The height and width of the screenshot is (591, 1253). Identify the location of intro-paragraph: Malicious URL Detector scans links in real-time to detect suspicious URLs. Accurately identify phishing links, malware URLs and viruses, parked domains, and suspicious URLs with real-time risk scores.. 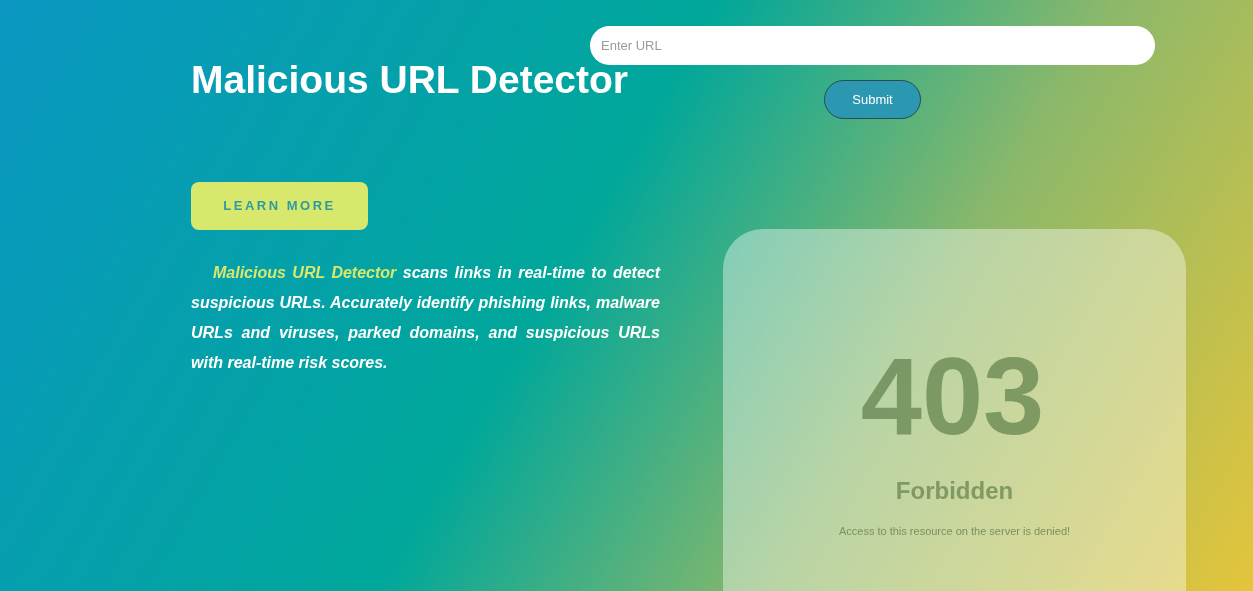
(425, 318).